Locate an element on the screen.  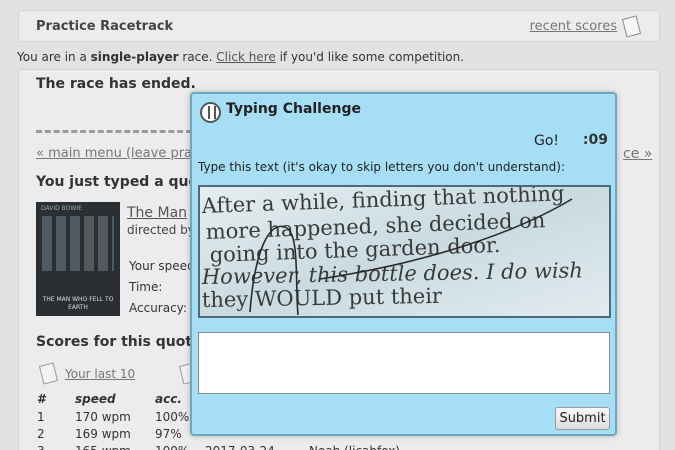
column-header: # is located at coordinates (41, 399).